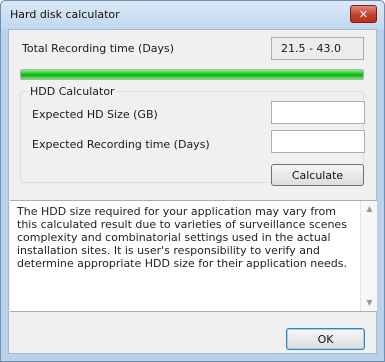  Describe the element at coordinates (98, 48) in the screenshot. I see `total-recording-label: Total Recording time (Days)` at that location.